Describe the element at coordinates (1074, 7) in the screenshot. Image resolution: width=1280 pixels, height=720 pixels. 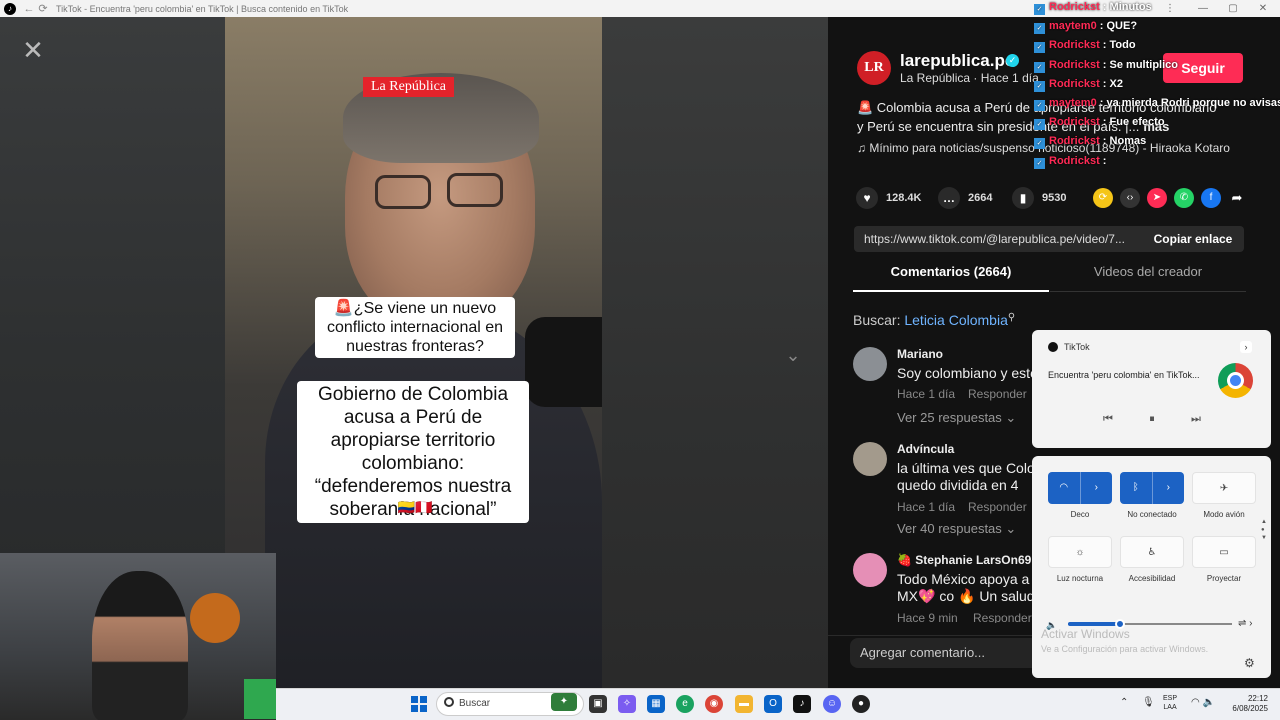
I see `chat-username: Rodrickst` at that location.